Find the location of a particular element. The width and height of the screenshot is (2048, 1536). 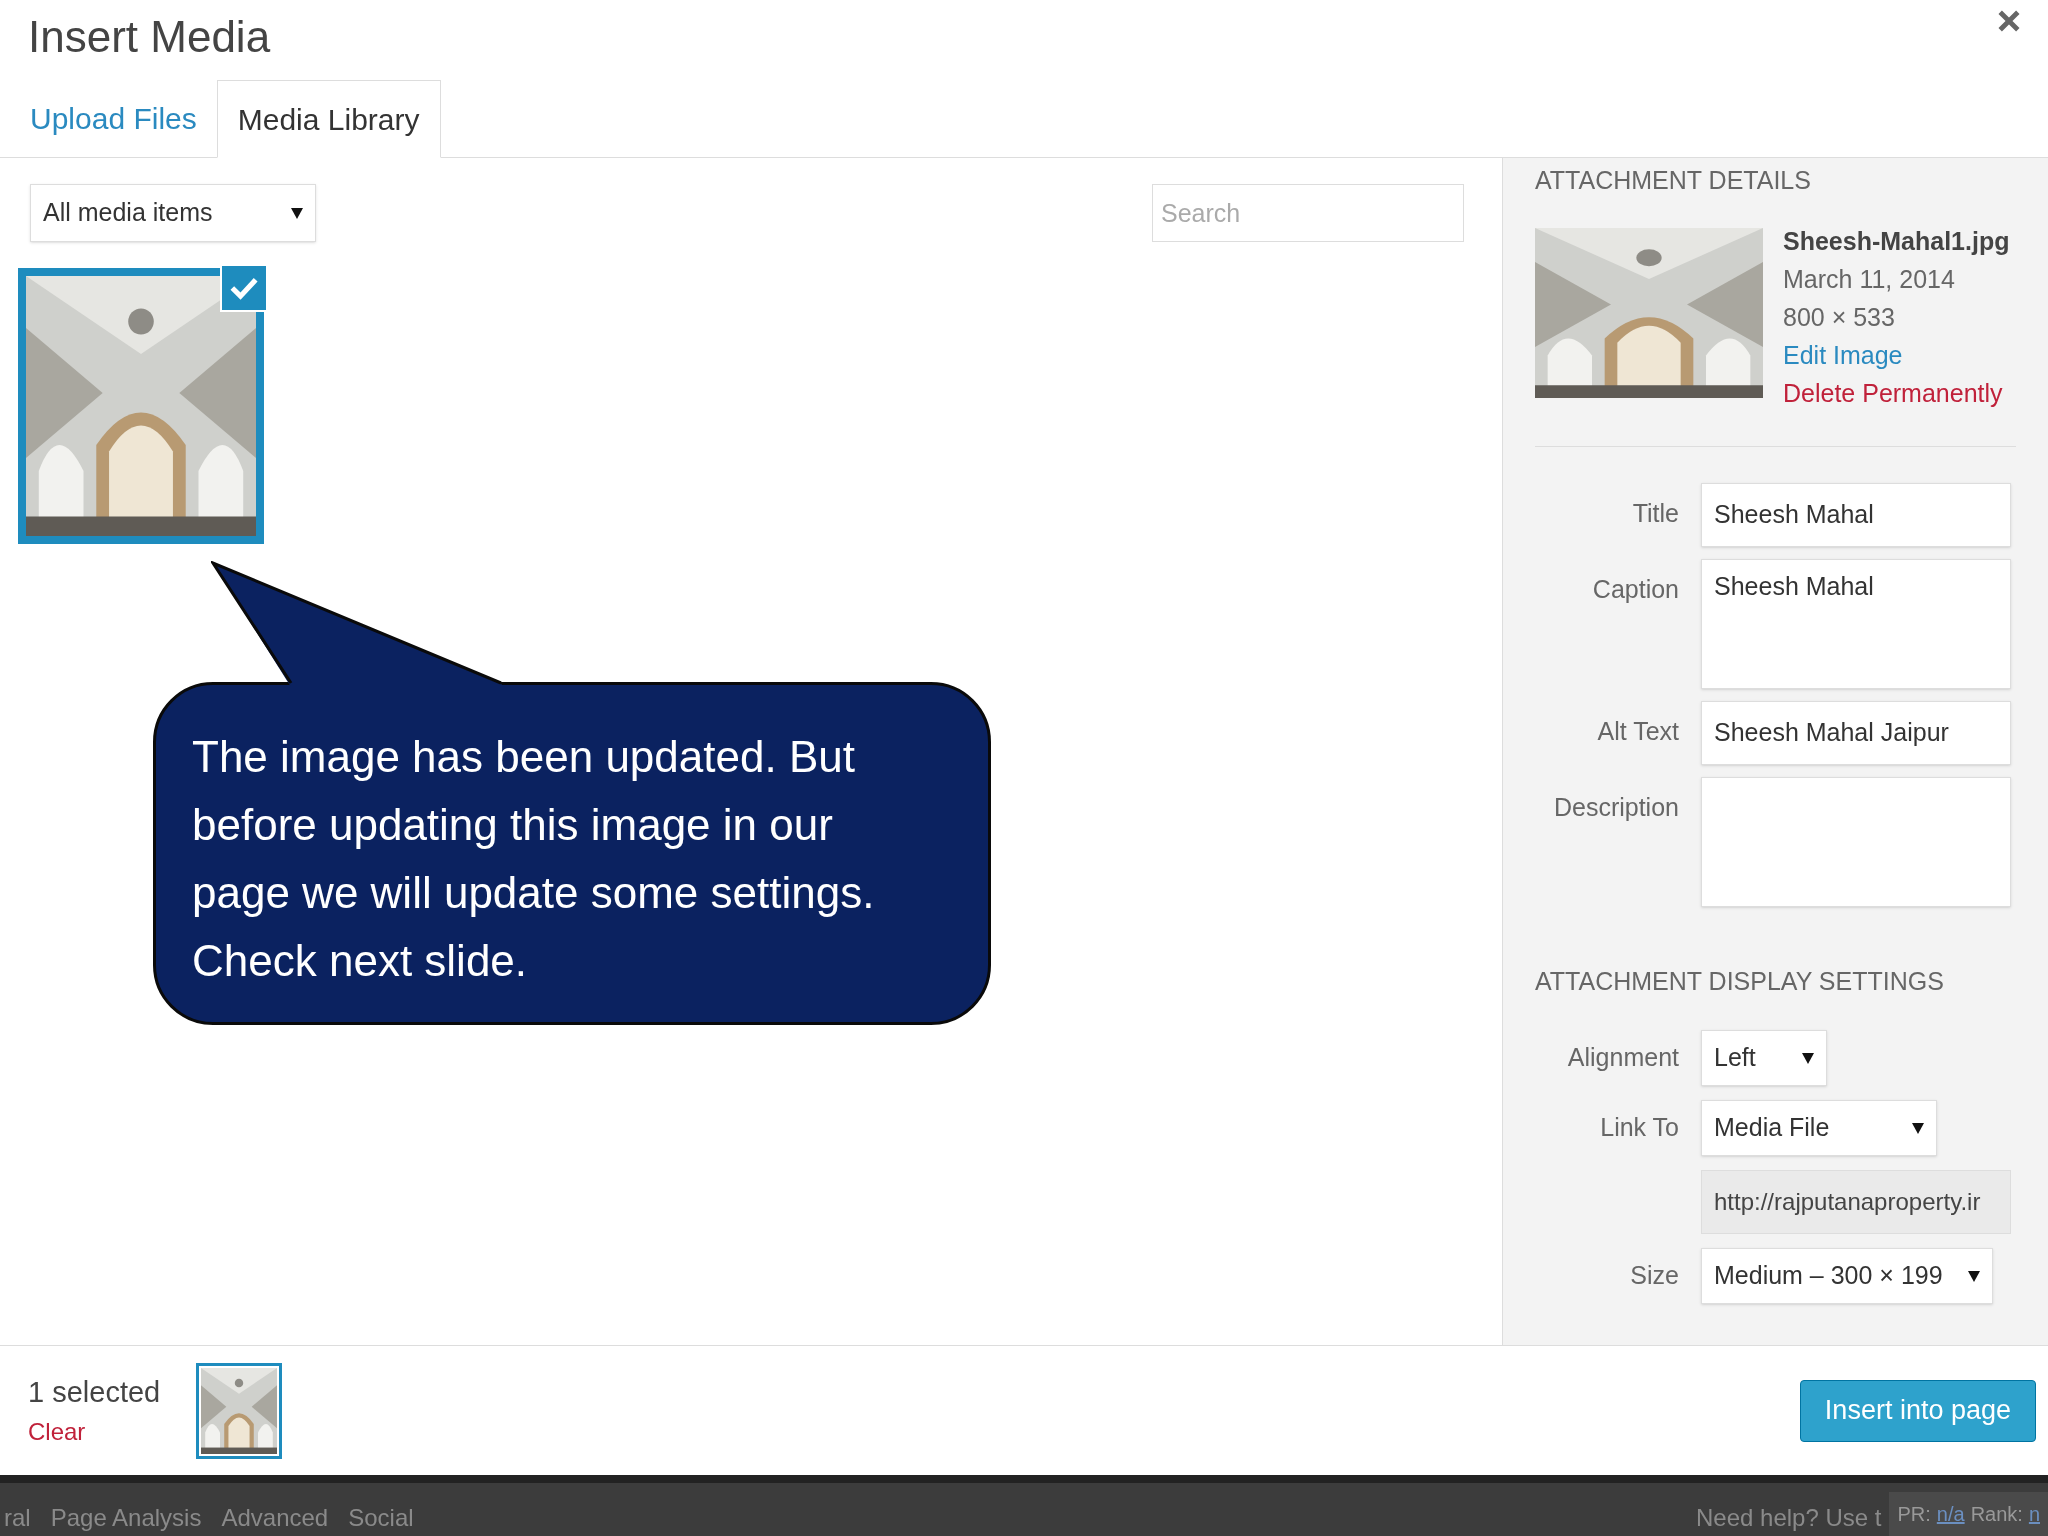

file-name: Sheesh-Mahal1.jpg is located at coordinates (1896, 241).